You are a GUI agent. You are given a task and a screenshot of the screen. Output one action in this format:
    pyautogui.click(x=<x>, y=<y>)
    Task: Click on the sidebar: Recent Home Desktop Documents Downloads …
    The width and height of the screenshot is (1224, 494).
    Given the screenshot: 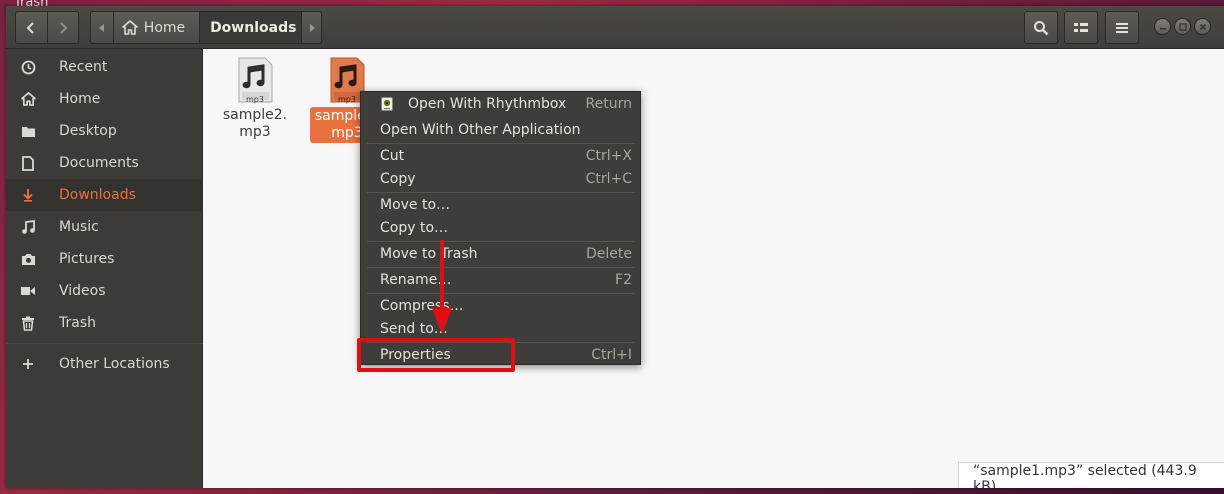 What is the action you would take?
    pyautogui.click(x=104, y=268)
    